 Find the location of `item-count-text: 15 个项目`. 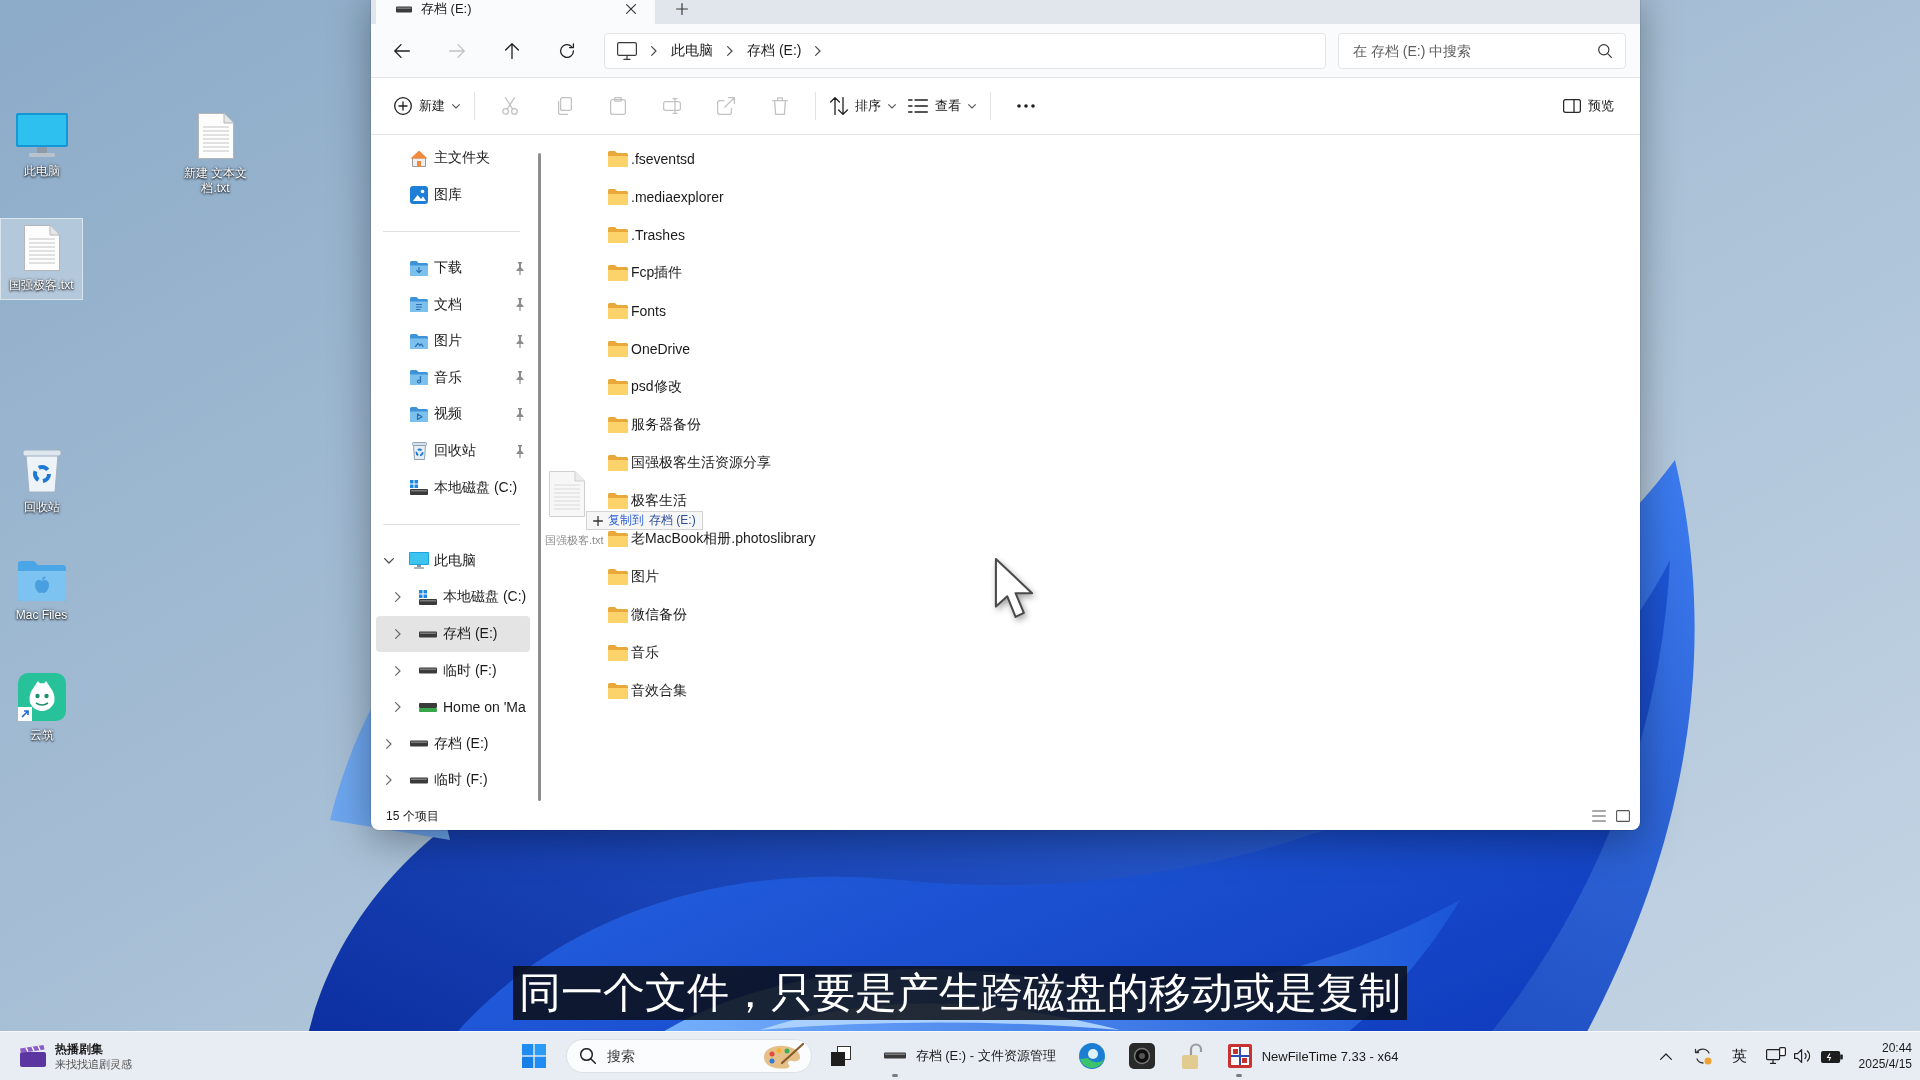

item-count-text: 15 个项目 is located at coordinates (412, 816).